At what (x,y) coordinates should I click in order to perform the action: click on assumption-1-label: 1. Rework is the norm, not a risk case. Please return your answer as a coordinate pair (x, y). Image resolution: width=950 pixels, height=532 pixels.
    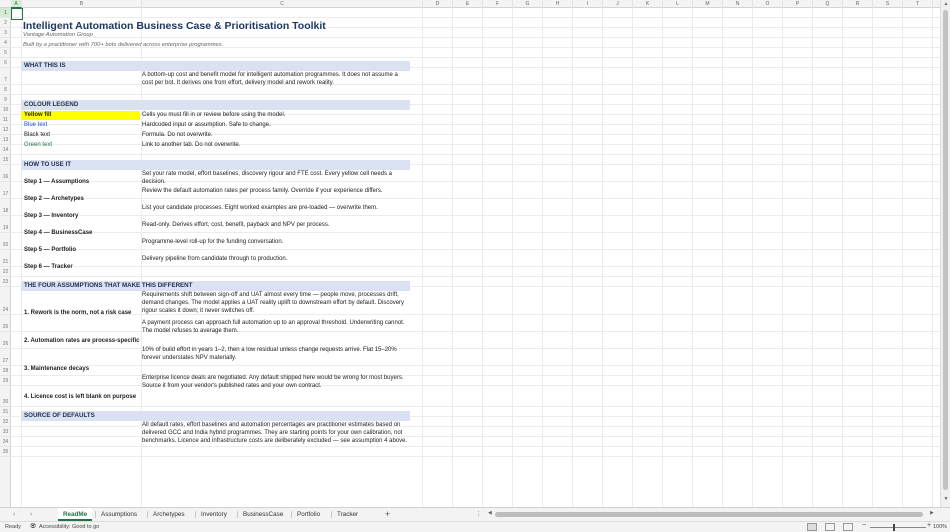
    Looking at the image, I should click on (78, 313).